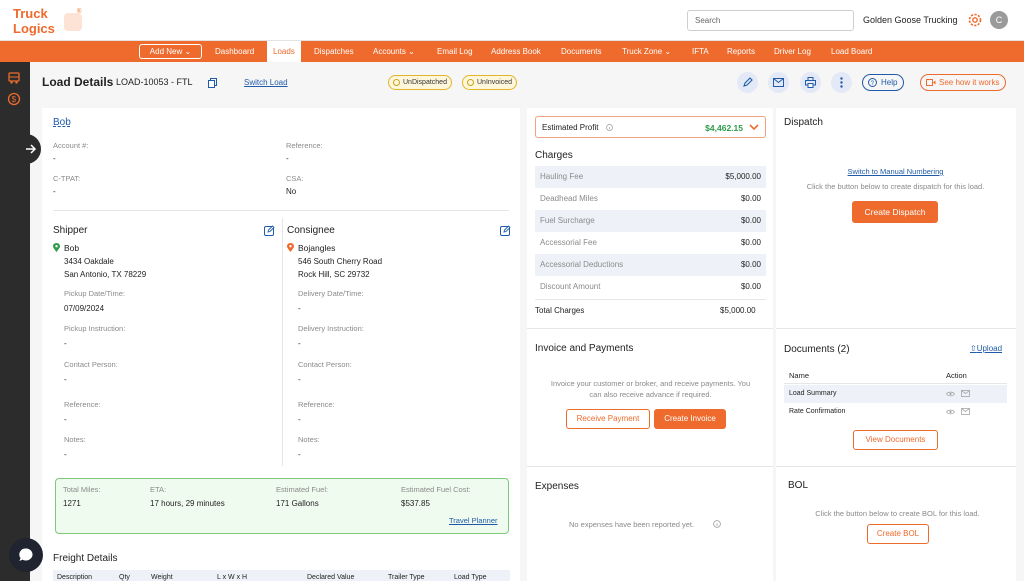 This screenshot has width=1024, height=581. What do you see at coordinates (266, 82) in the screenshot?
I see `switch-load-link: Switch Load` at bounding box center [266, 82].